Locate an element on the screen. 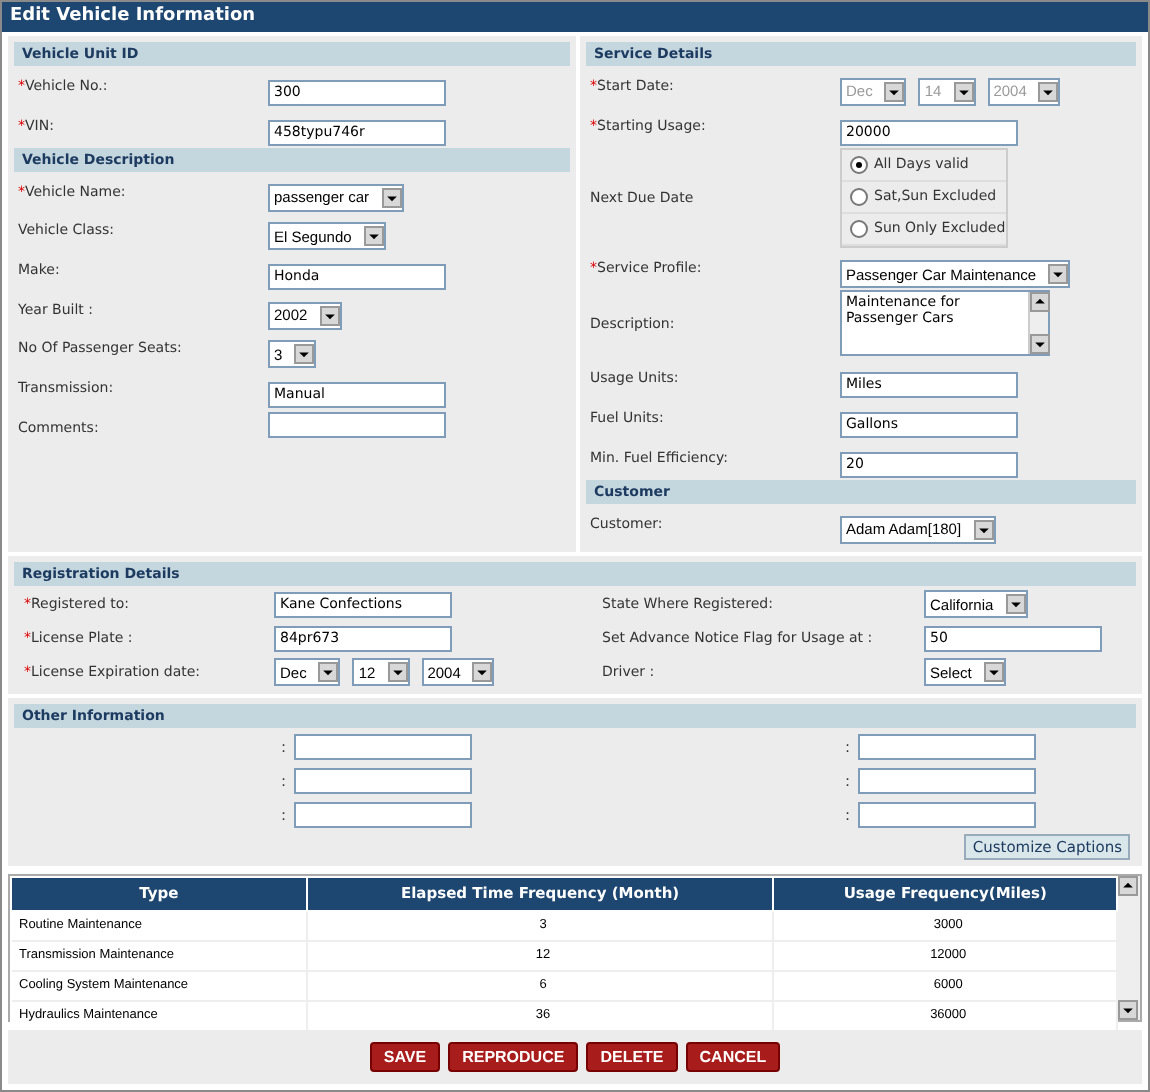 The width and height of the screenshot is (1150, 1092). scrollbar is located at coordinates (1129, 947).